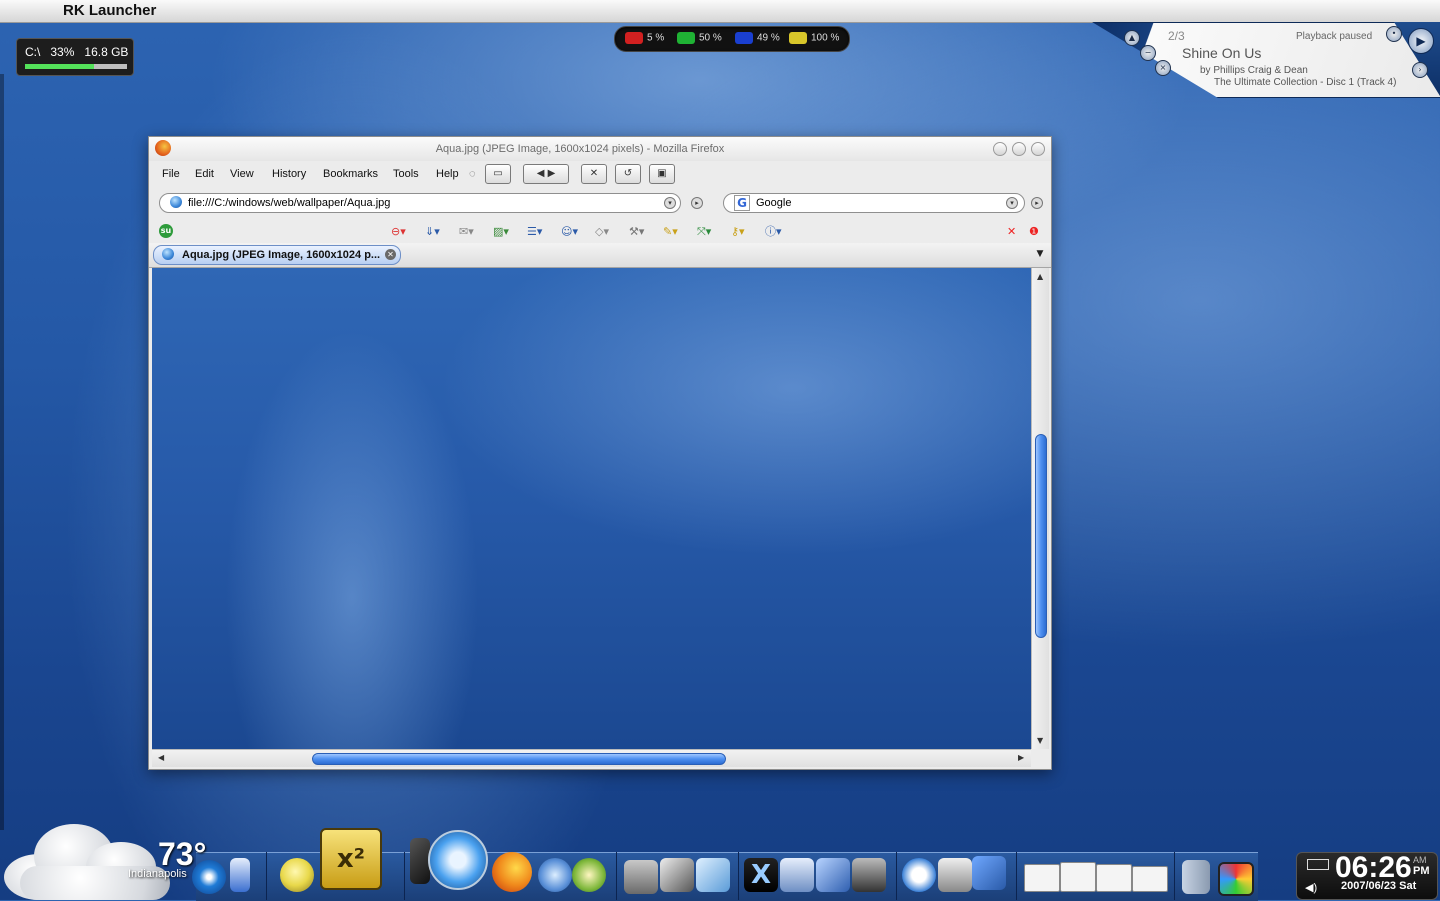  I want to click on thunderbird-icon, so click(555, 875).